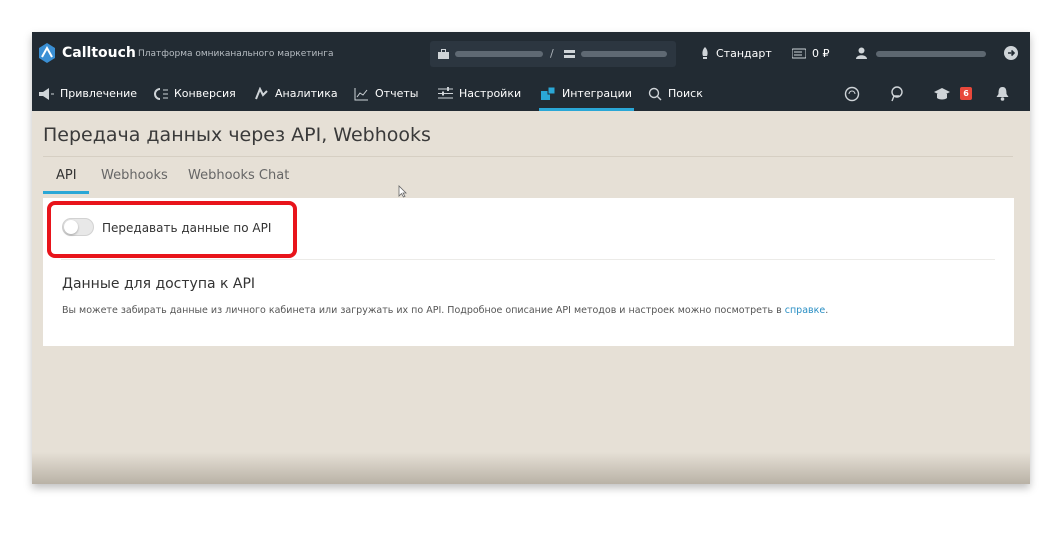 This screenshot has width=1062, height=535. Describe the element at coordinates (205, 93) in the screenshot. I see `nav-label: Конверсия` at that location.